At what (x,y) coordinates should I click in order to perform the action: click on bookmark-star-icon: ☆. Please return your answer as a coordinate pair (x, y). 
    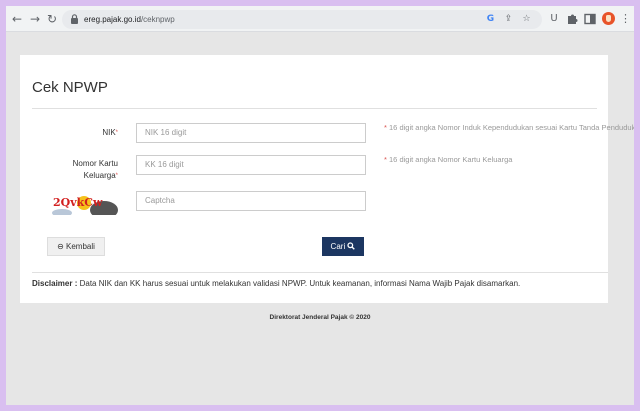
    Looking at the image, I should click on (526, 19).